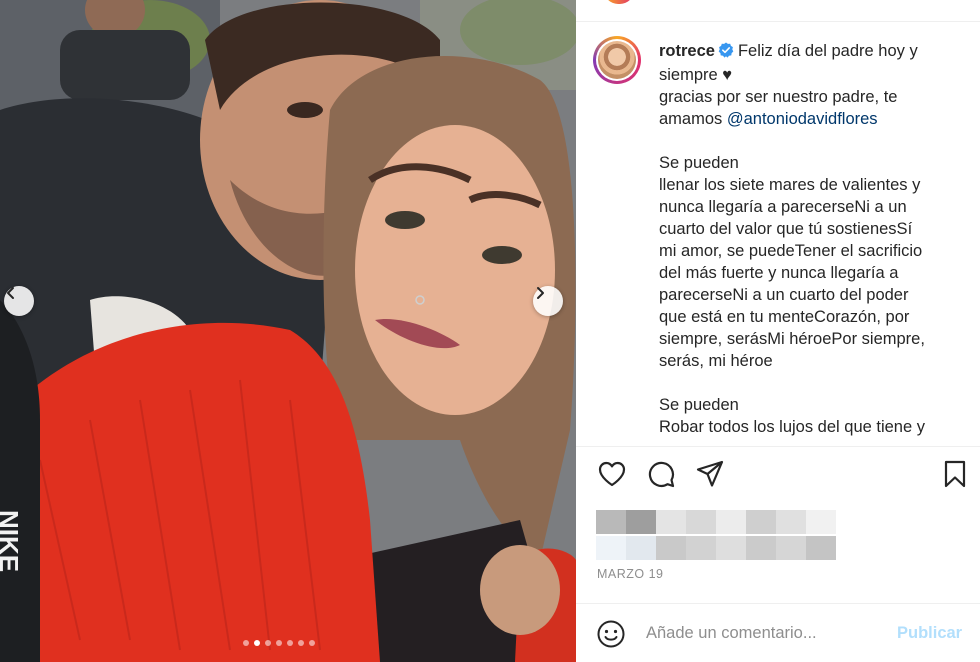 This screenshot has width=980, height=662. I want to click on comment-bar: Publicar, so click(778, 633).